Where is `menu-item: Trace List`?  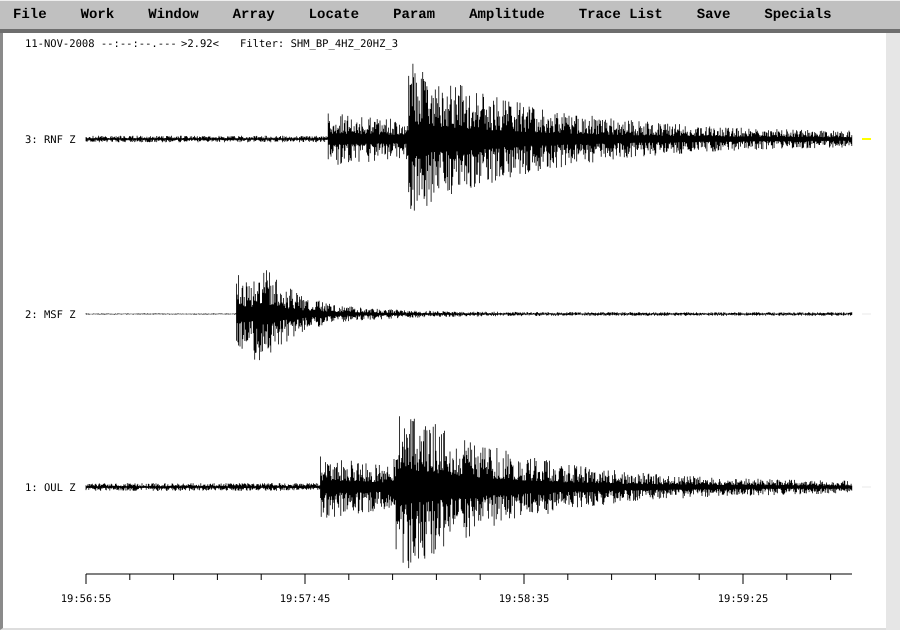 menu-item: Trace List is located at coordinates (620, 15).